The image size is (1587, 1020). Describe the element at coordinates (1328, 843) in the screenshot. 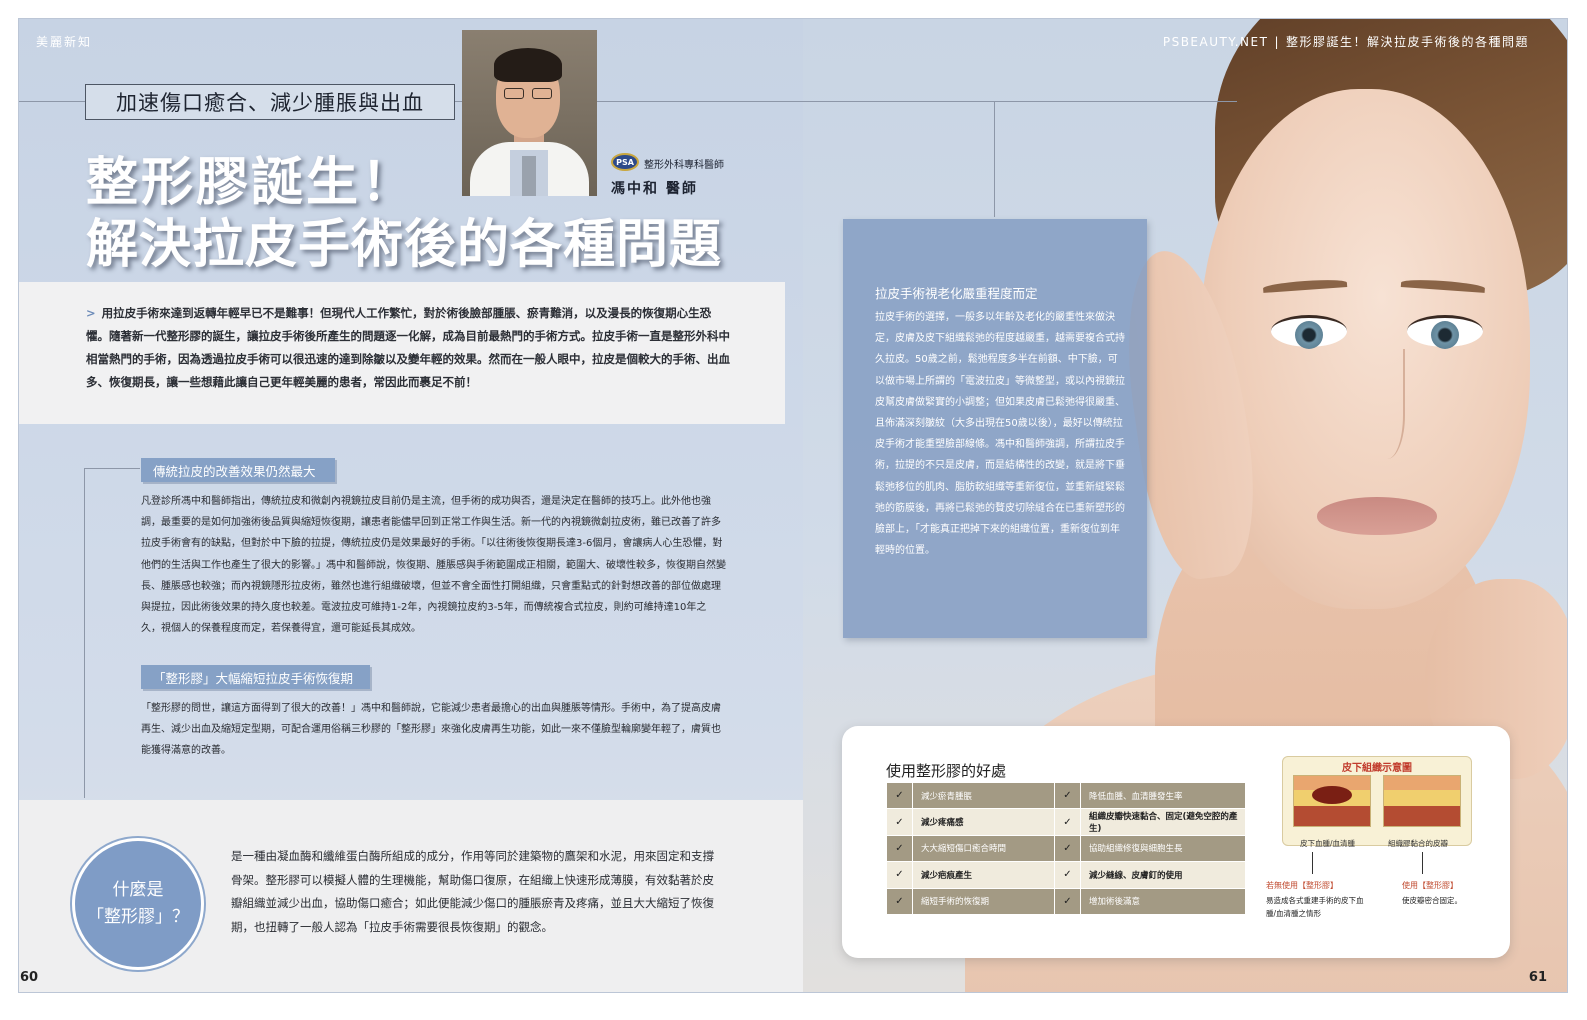

I see `diagram-caption-left: 皮下血腫/血清腫` at that location.